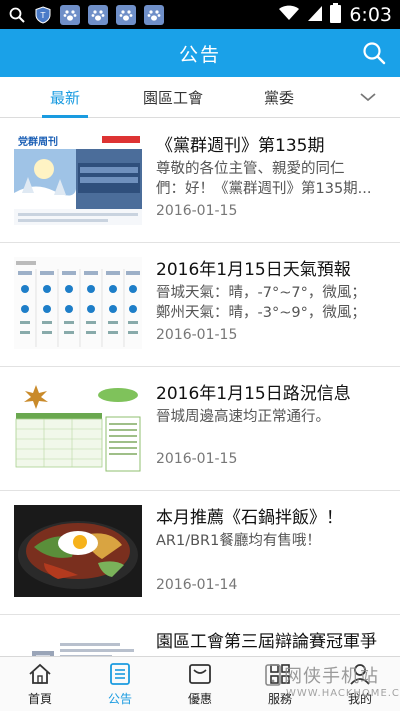  I want to click on app-bar: 公告, so click(200, 53).